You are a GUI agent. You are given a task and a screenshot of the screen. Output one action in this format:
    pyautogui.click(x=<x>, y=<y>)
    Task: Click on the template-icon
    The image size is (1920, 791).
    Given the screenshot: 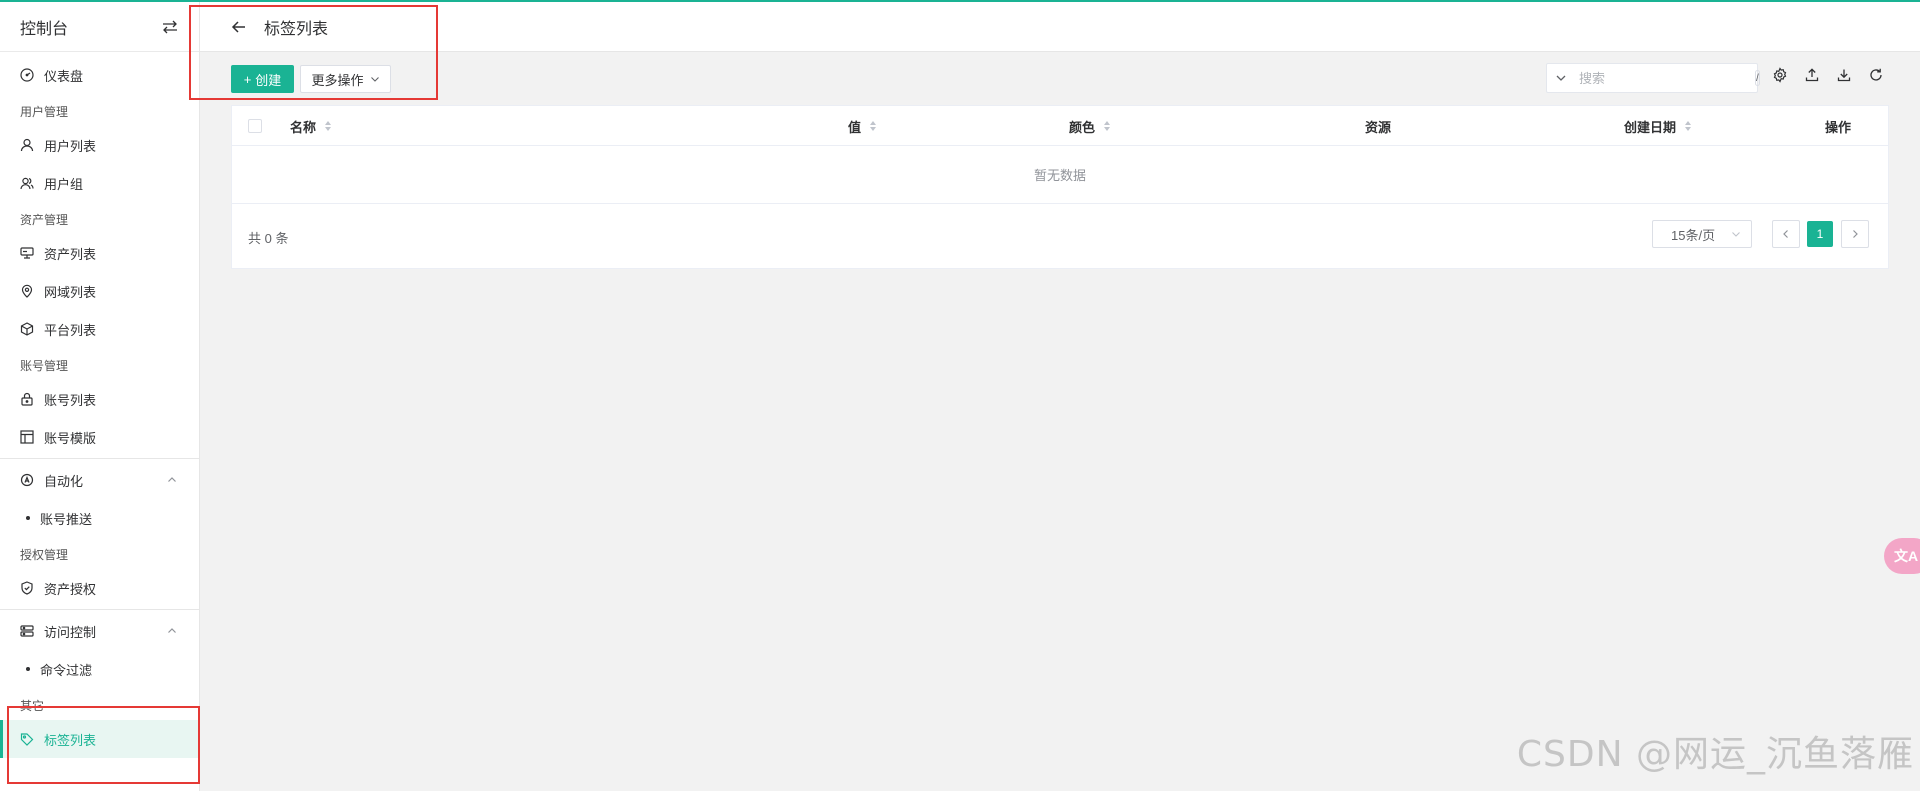 What is the action you would take?
    pyautogui.click(x=27, y=437)
    